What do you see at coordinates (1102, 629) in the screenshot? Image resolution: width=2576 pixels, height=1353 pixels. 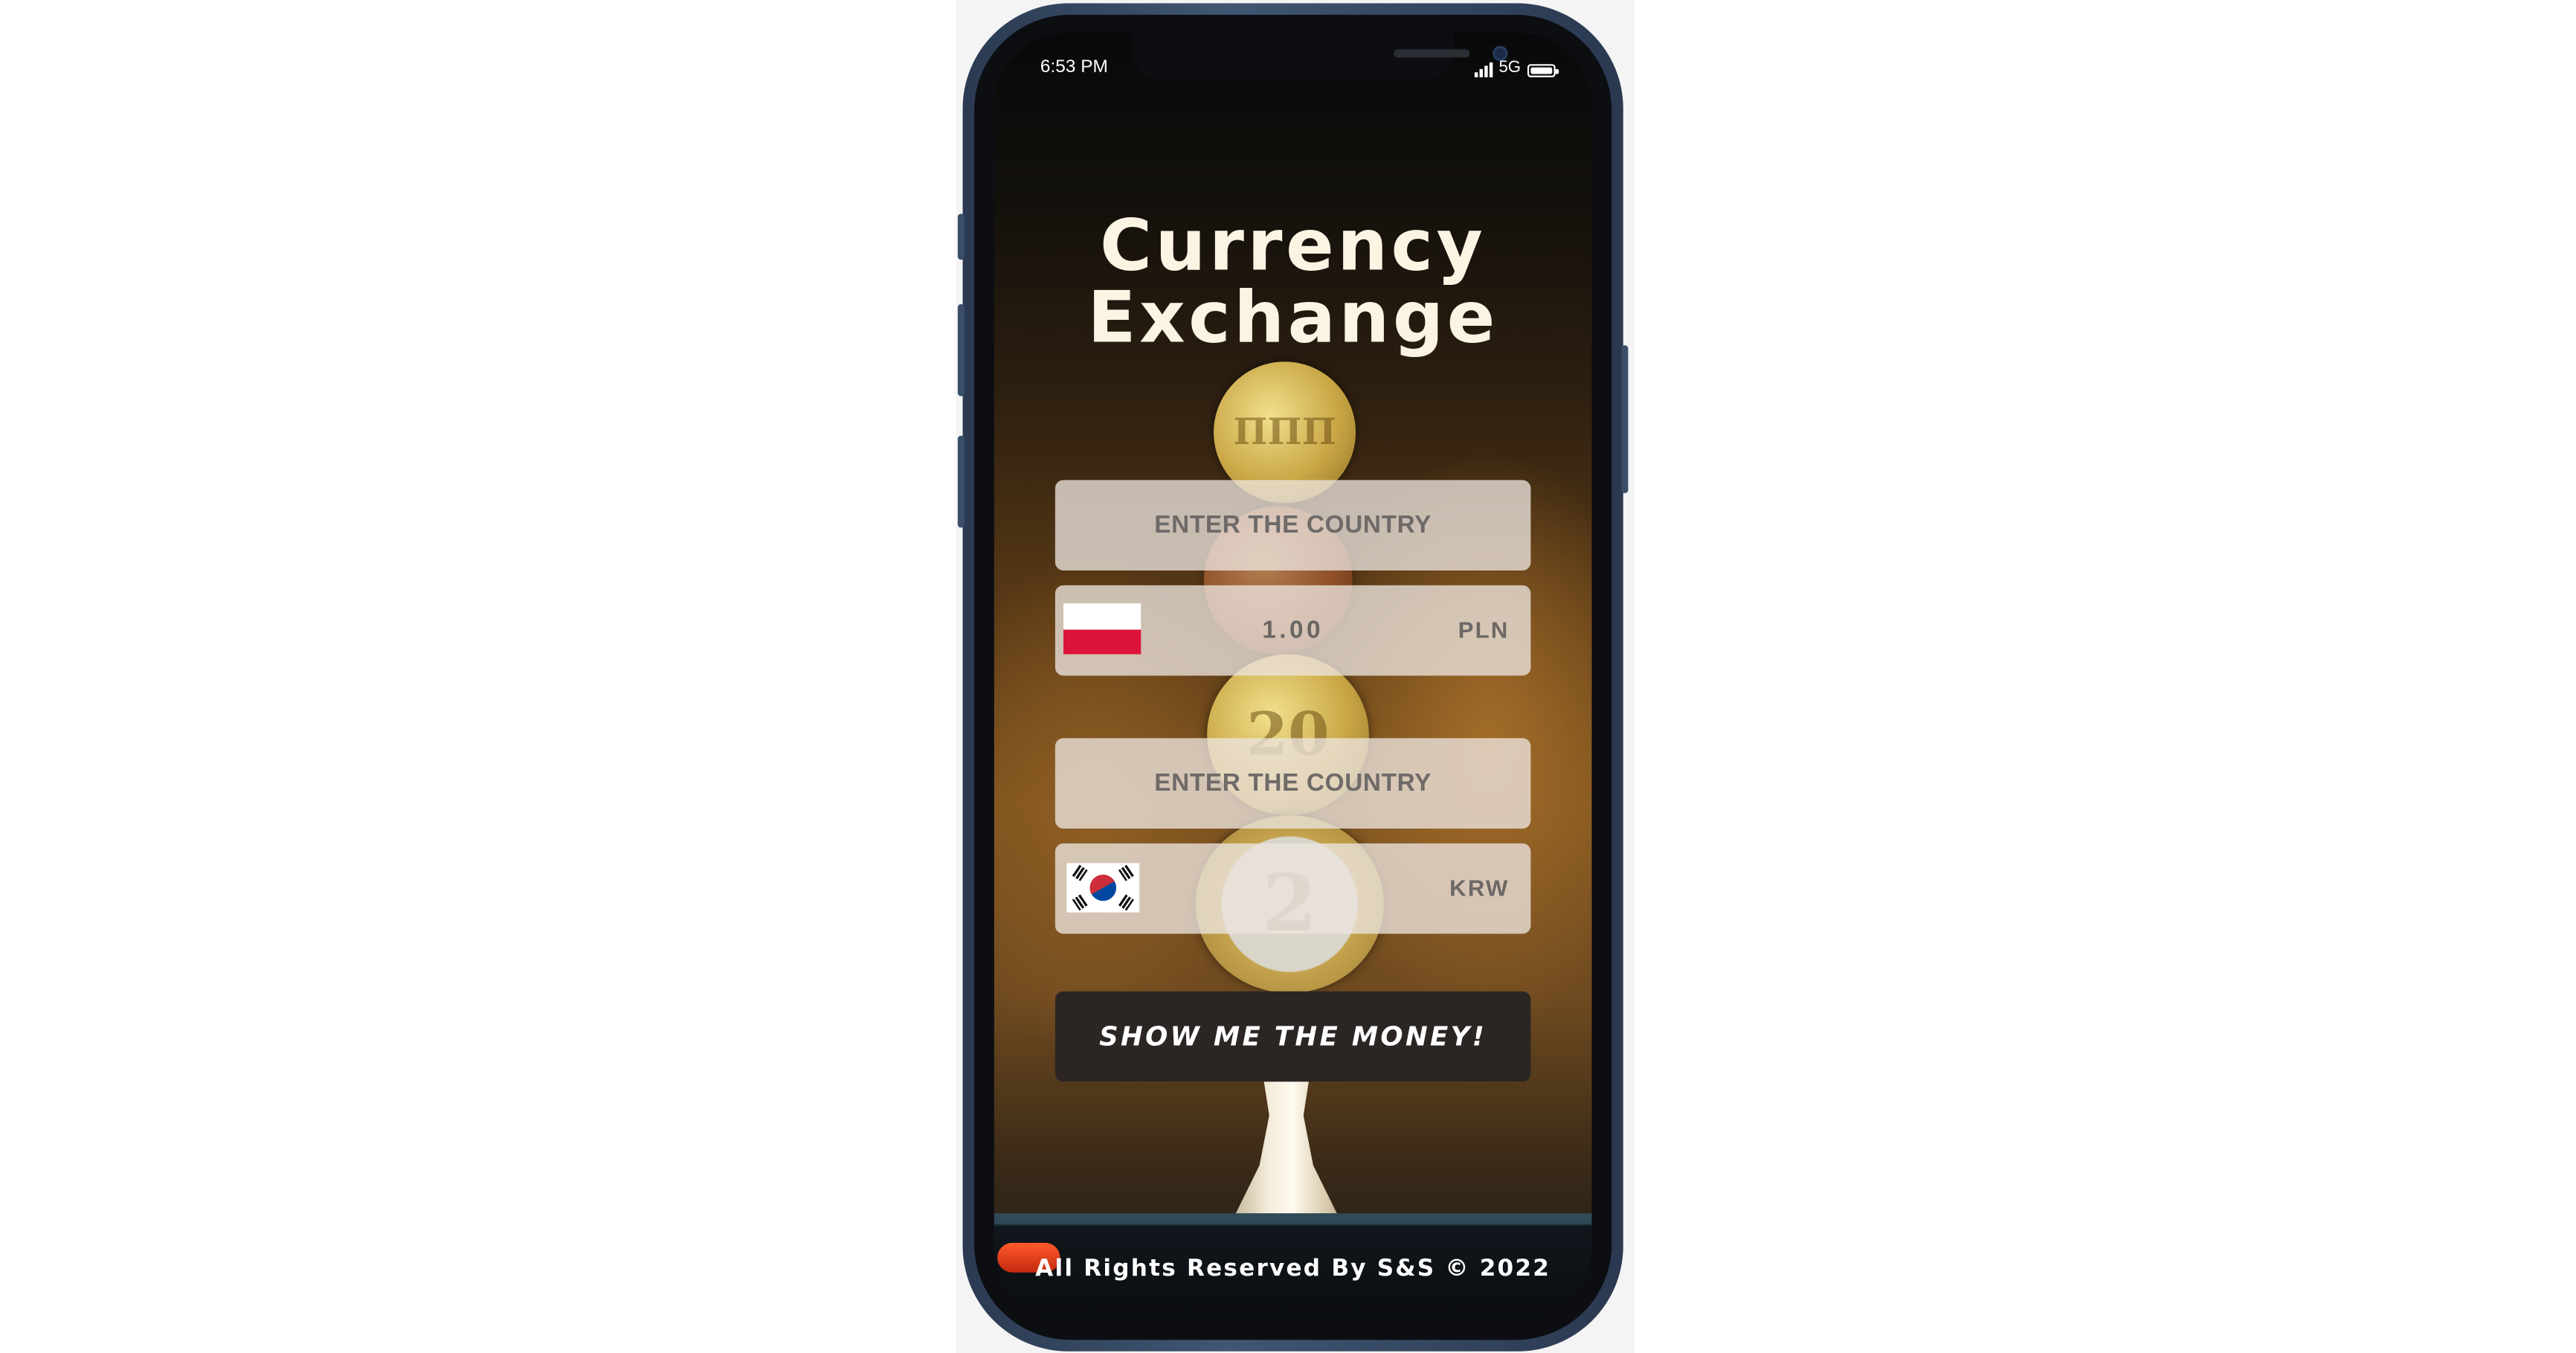 I see `poland-flag-icon` at bounding box center [1102, 629].